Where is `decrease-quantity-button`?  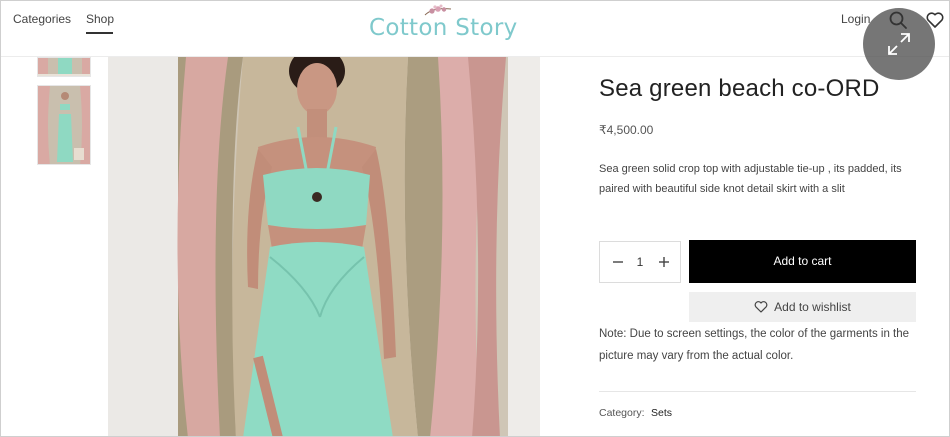 decrease-quantity-button is located at coordinates (618, 262).